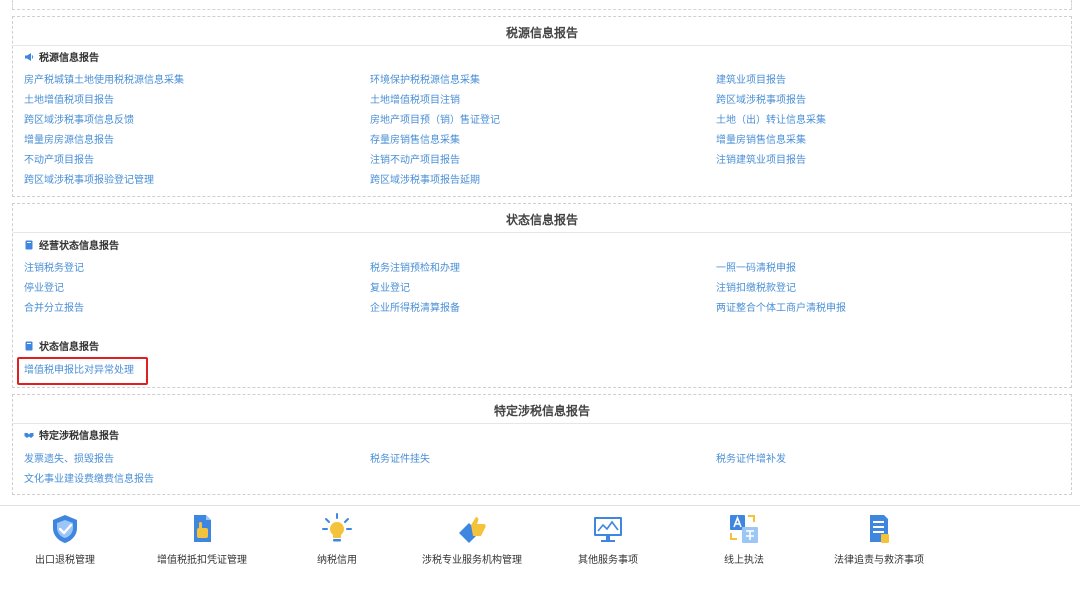  I want to click on link-one-license-clearance: 一照一码清税申报, so click(756, 269).